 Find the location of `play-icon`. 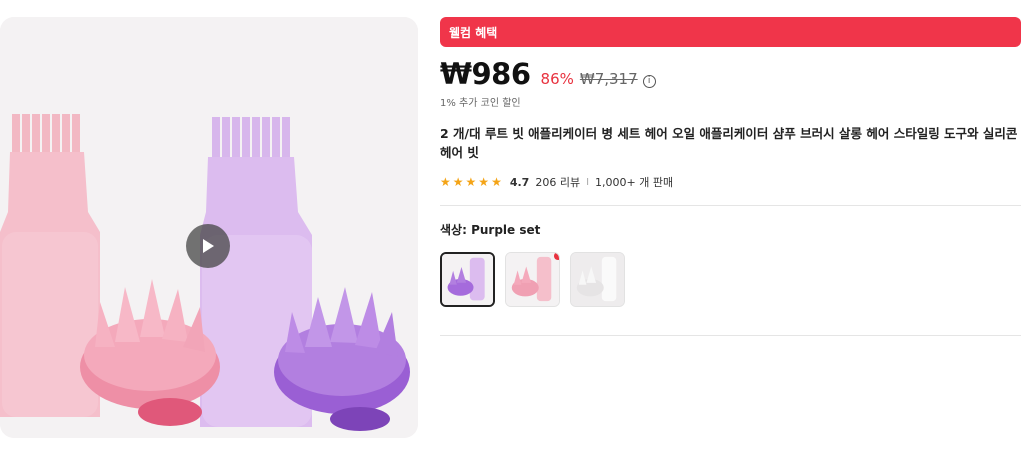

play-icon is located at coordinates (208, 246).